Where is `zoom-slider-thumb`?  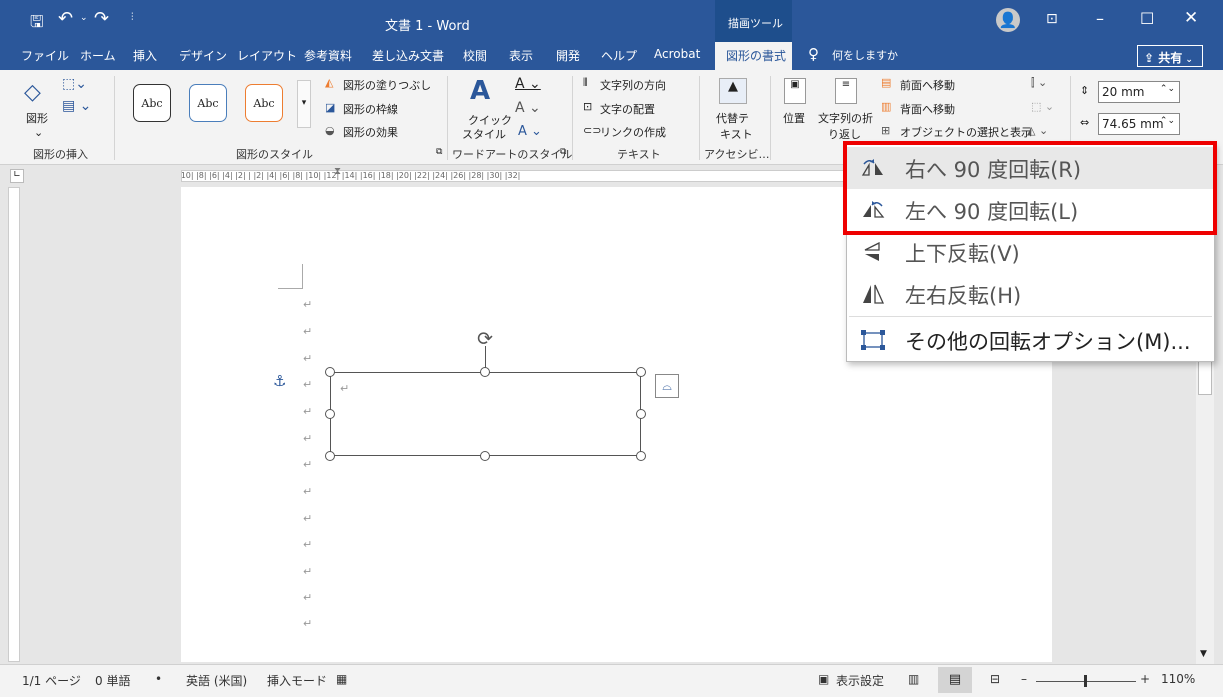 zoom-slider-thumb is located at coordinates (1085, 681).